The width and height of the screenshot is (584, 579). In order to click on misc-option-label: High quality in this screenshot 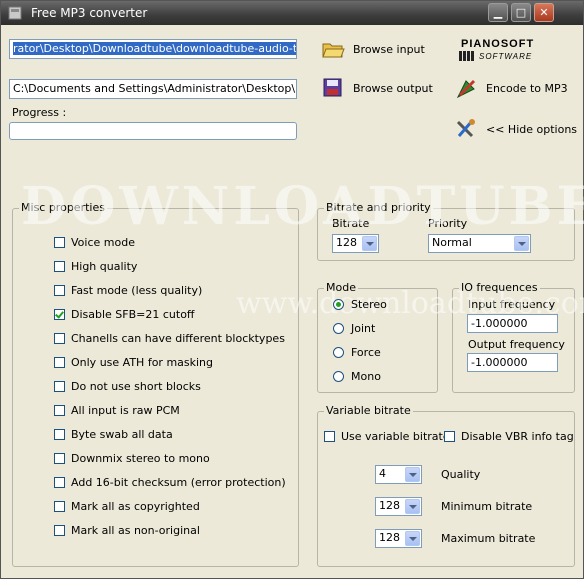, I will do `click(104, 266)`.